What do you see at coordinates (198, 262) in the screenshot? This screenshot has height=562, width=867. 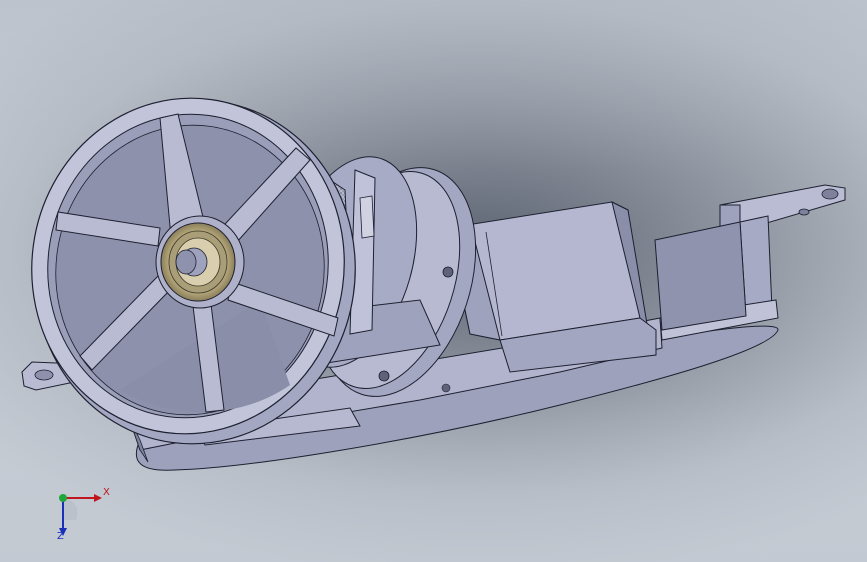 I see `bearing` at bounding box center [198, 262].